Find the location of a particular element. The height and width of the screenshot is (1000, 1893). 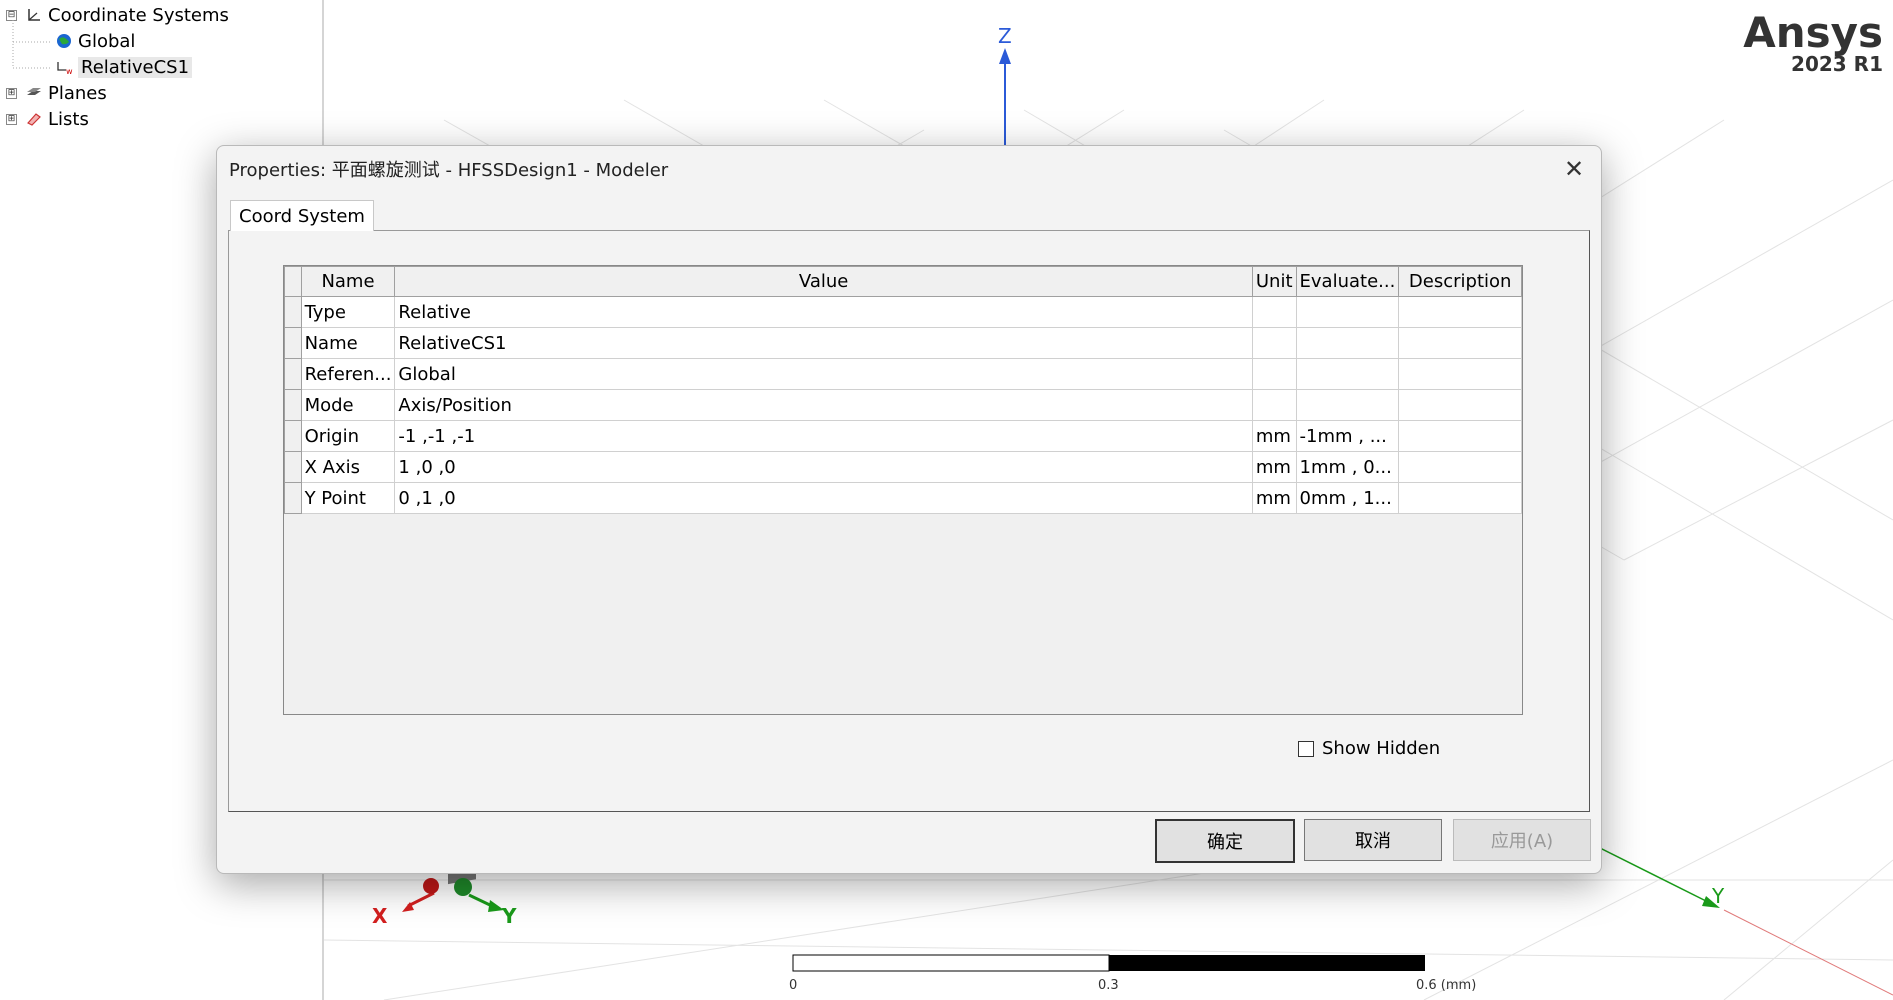

cell-value: 1 ,0 ,0 is located at coordinates (823, 467).